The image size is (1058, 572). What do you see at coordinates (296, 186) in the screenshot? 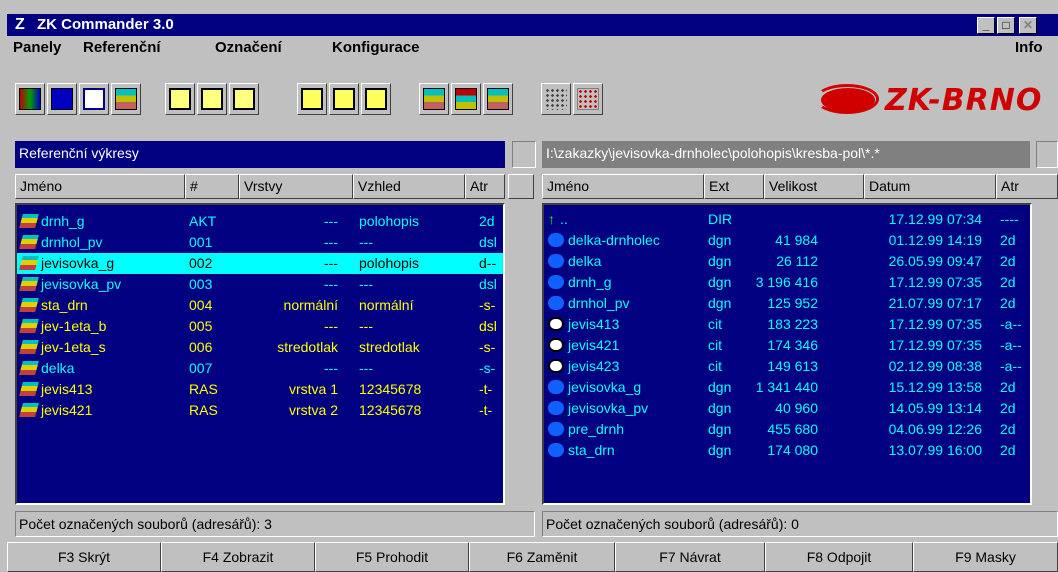
I see `col-vrstvy: Vrstvy` at bounding box center [296, 186].